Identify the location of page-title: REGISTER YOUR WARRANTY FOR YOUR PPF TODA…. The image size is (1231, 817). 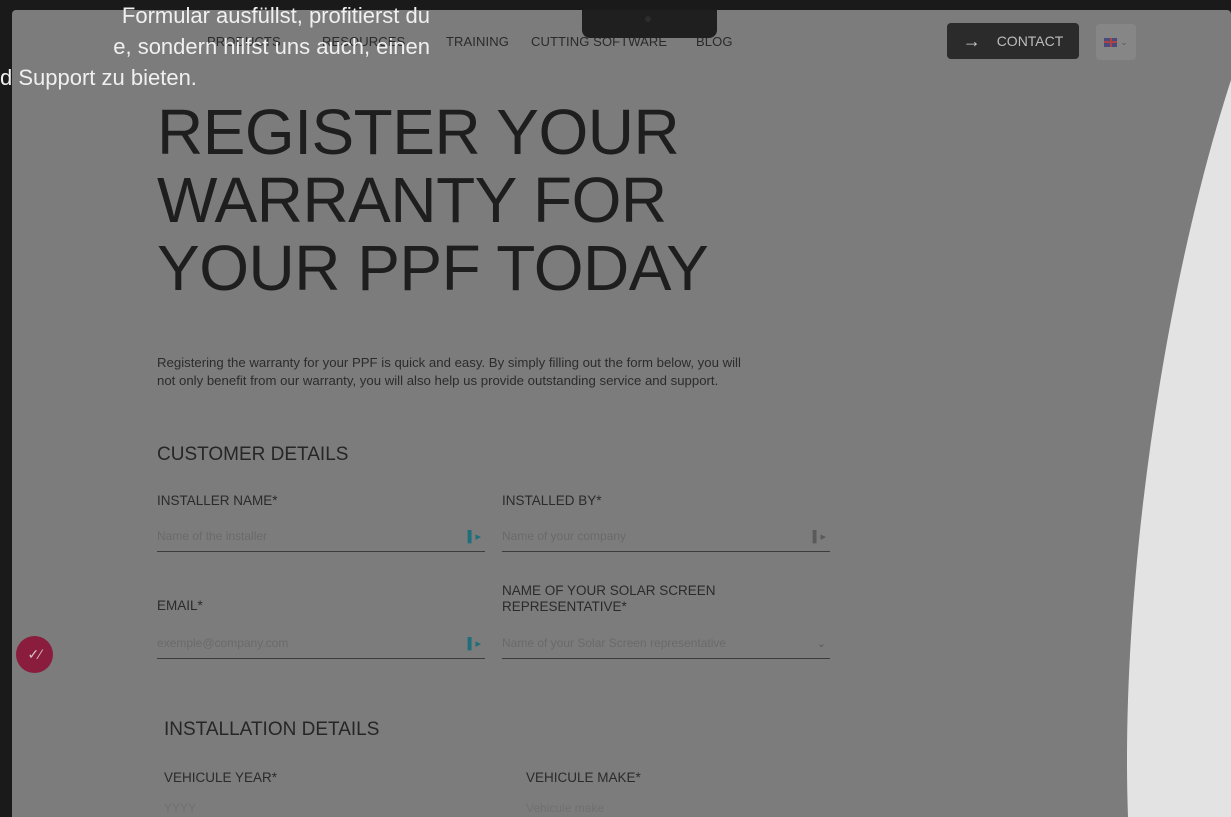
(507, 200).